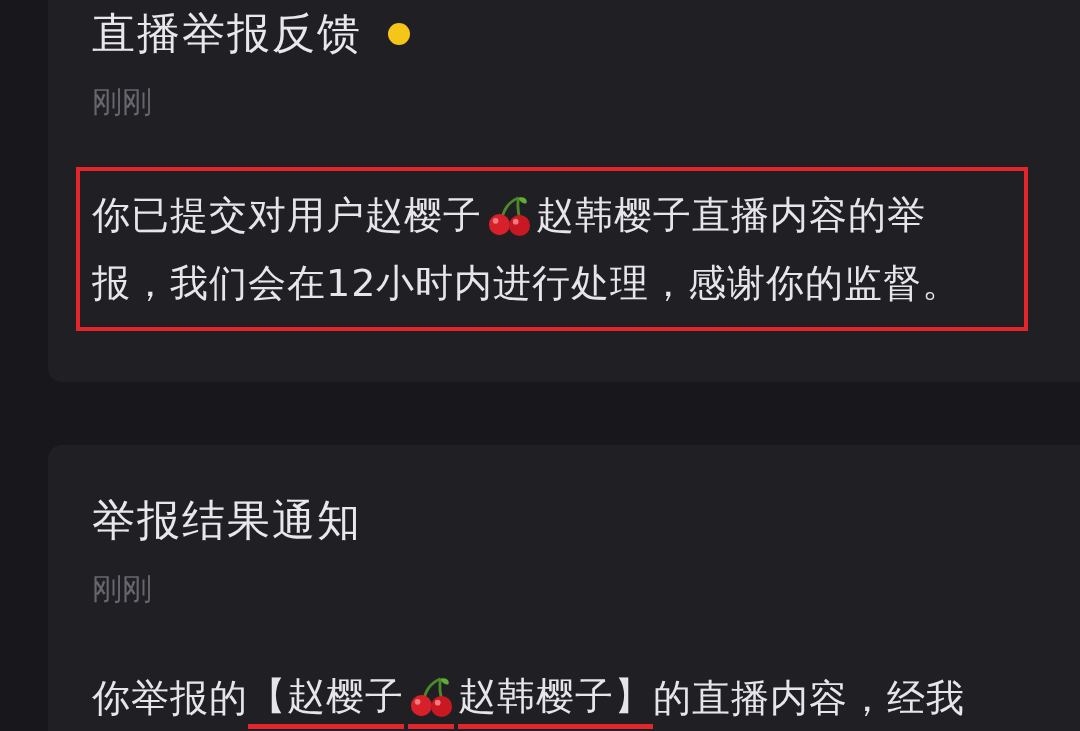  What do you see at coordinates (170, 698) in the screenshot?
I see `message-text: 你举报的` at bounding box center [170, 698].